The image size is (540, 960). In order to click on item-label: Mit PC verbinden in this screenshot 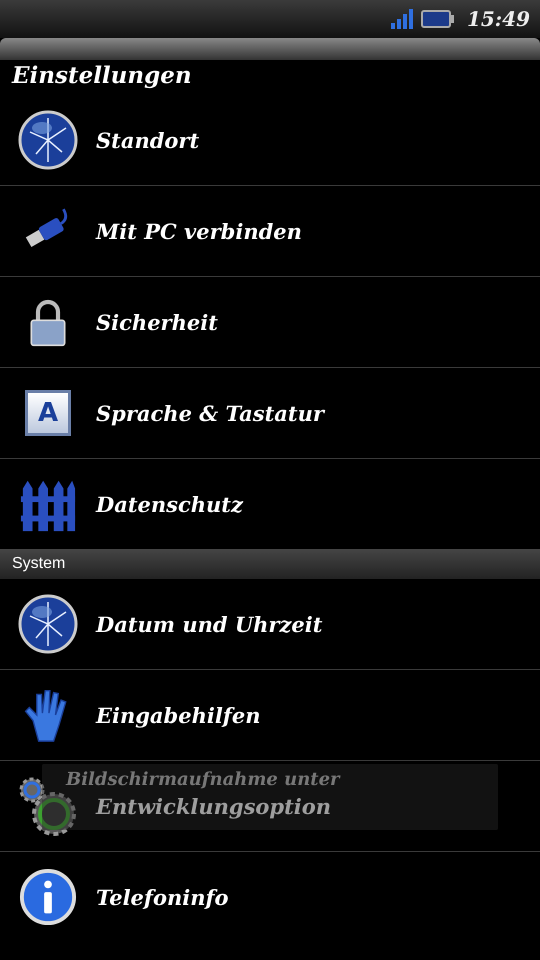, I will do `click(199, 231)`.